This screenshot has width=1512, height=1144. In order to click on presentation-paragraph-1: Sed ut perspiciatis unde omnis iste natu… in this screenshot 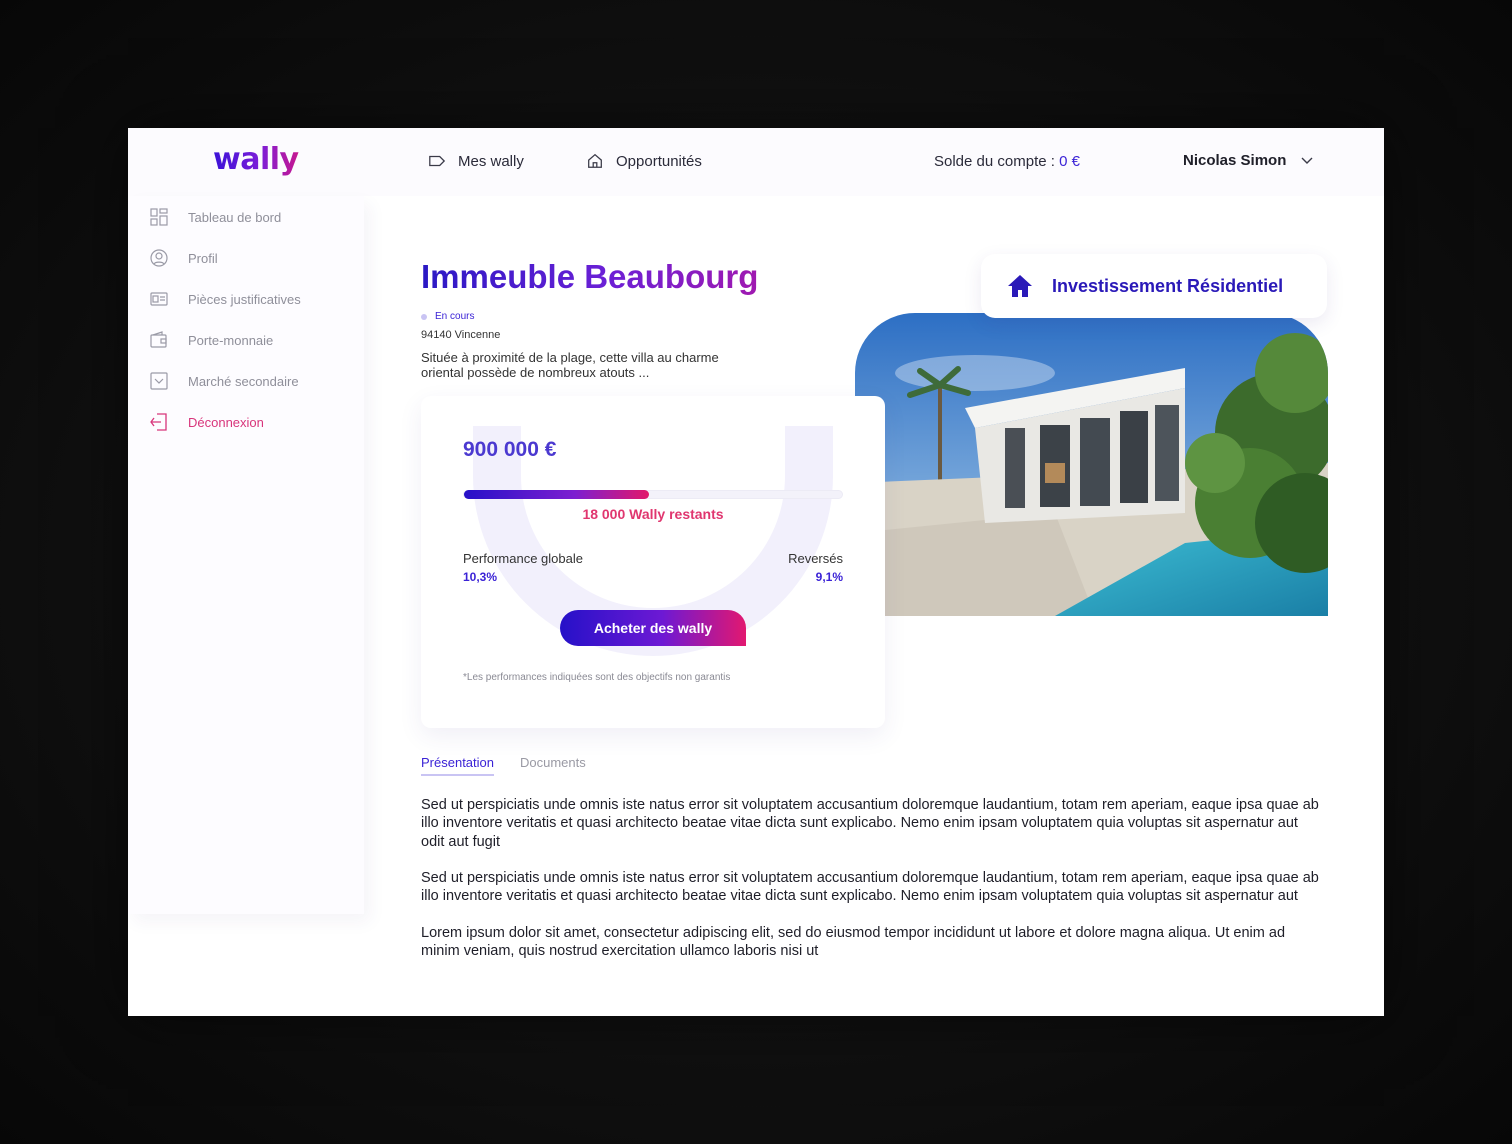, I will do `click(870, 823)`.